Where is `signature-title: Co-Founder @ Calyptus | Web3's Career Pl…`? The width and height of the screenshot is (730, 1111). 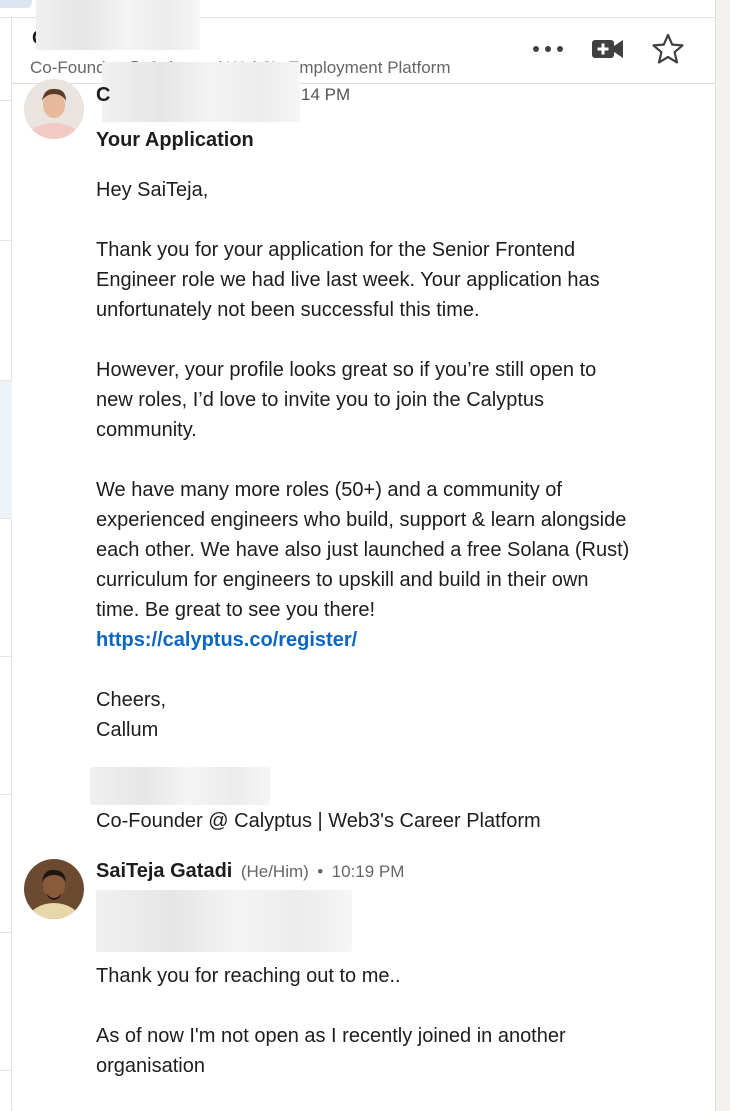 signature-title: Co-Founder @ Calyptus | Web3's Career Pl… is located at coordinates (318, 821).